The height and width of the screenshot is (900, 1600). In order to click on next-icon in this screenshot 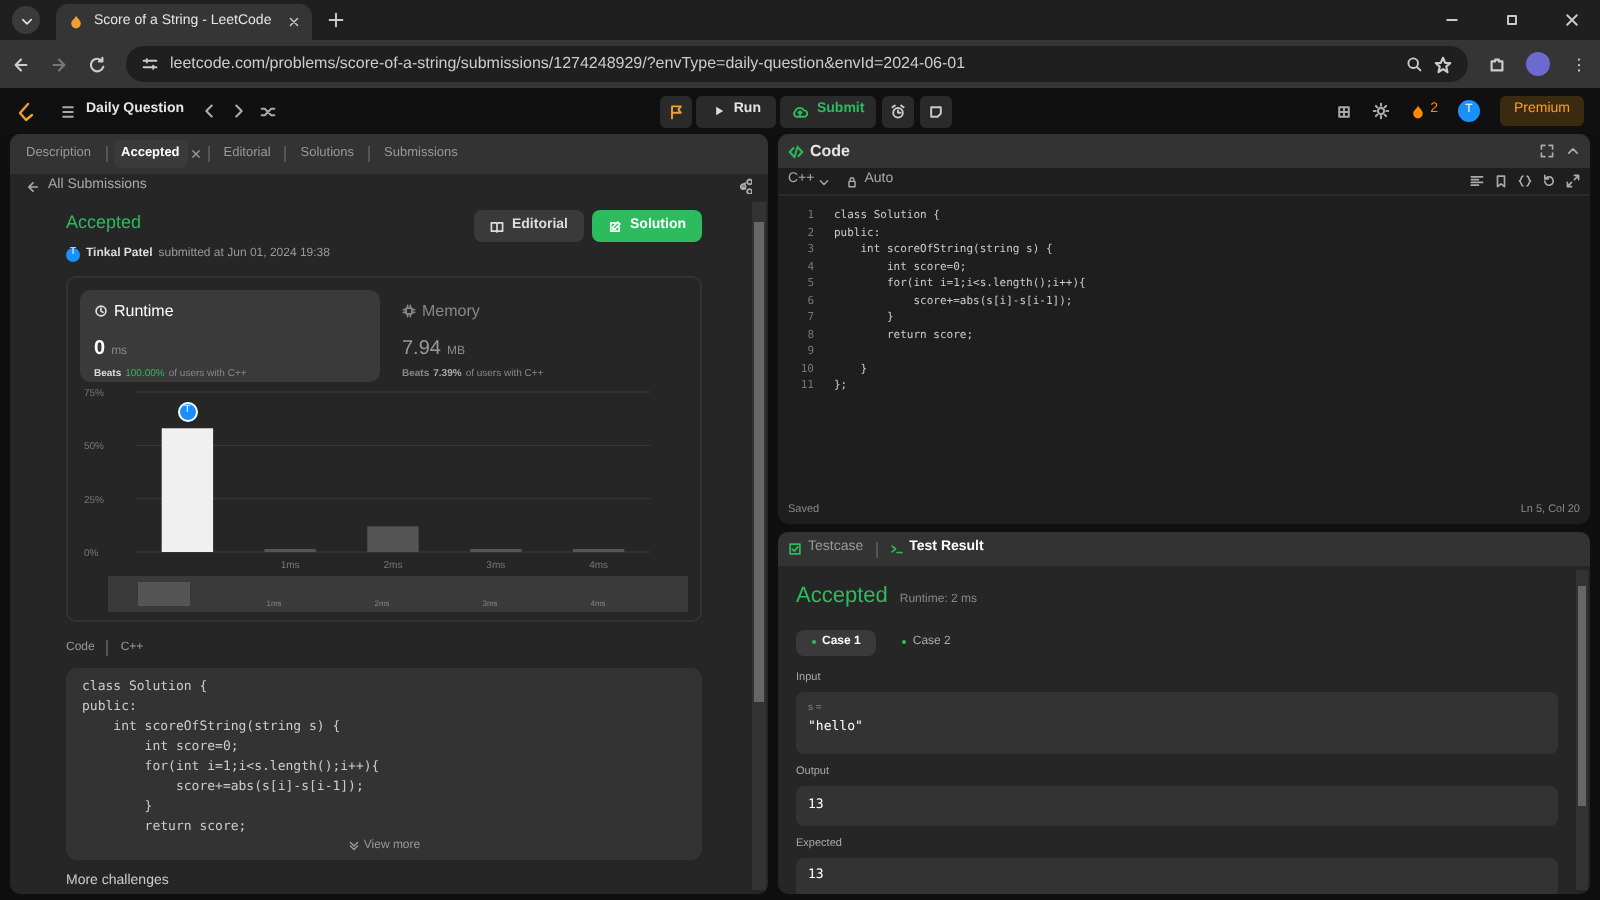, I will do `click(239, 111)`.